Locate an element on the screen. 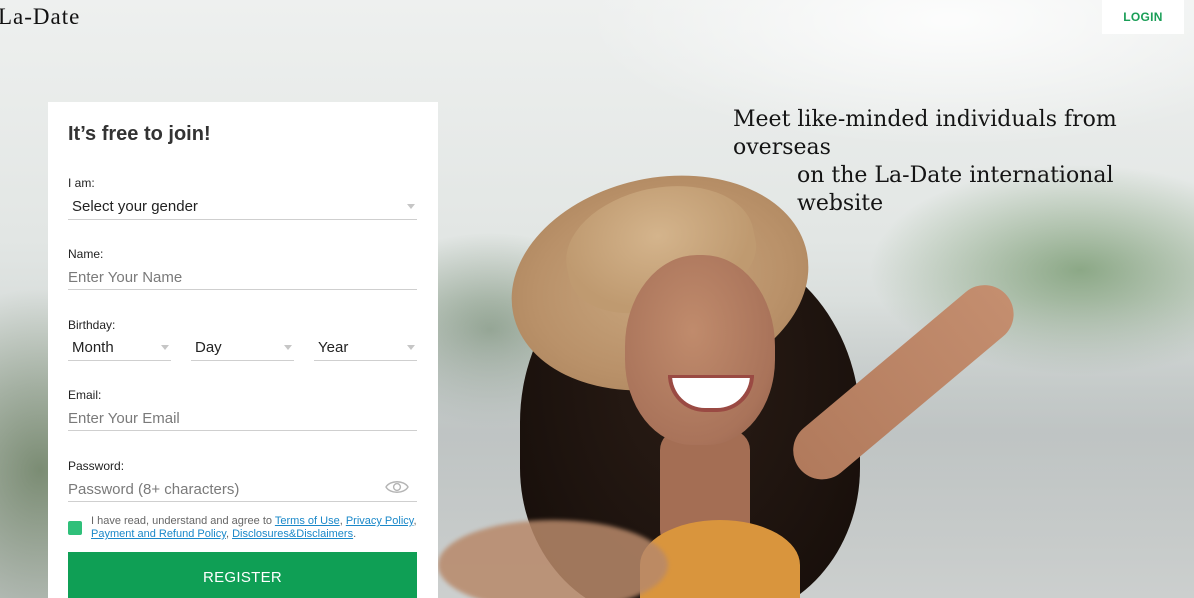 This screenshot has height=598, width=1194. email-input is located at coordinates (242, 418).